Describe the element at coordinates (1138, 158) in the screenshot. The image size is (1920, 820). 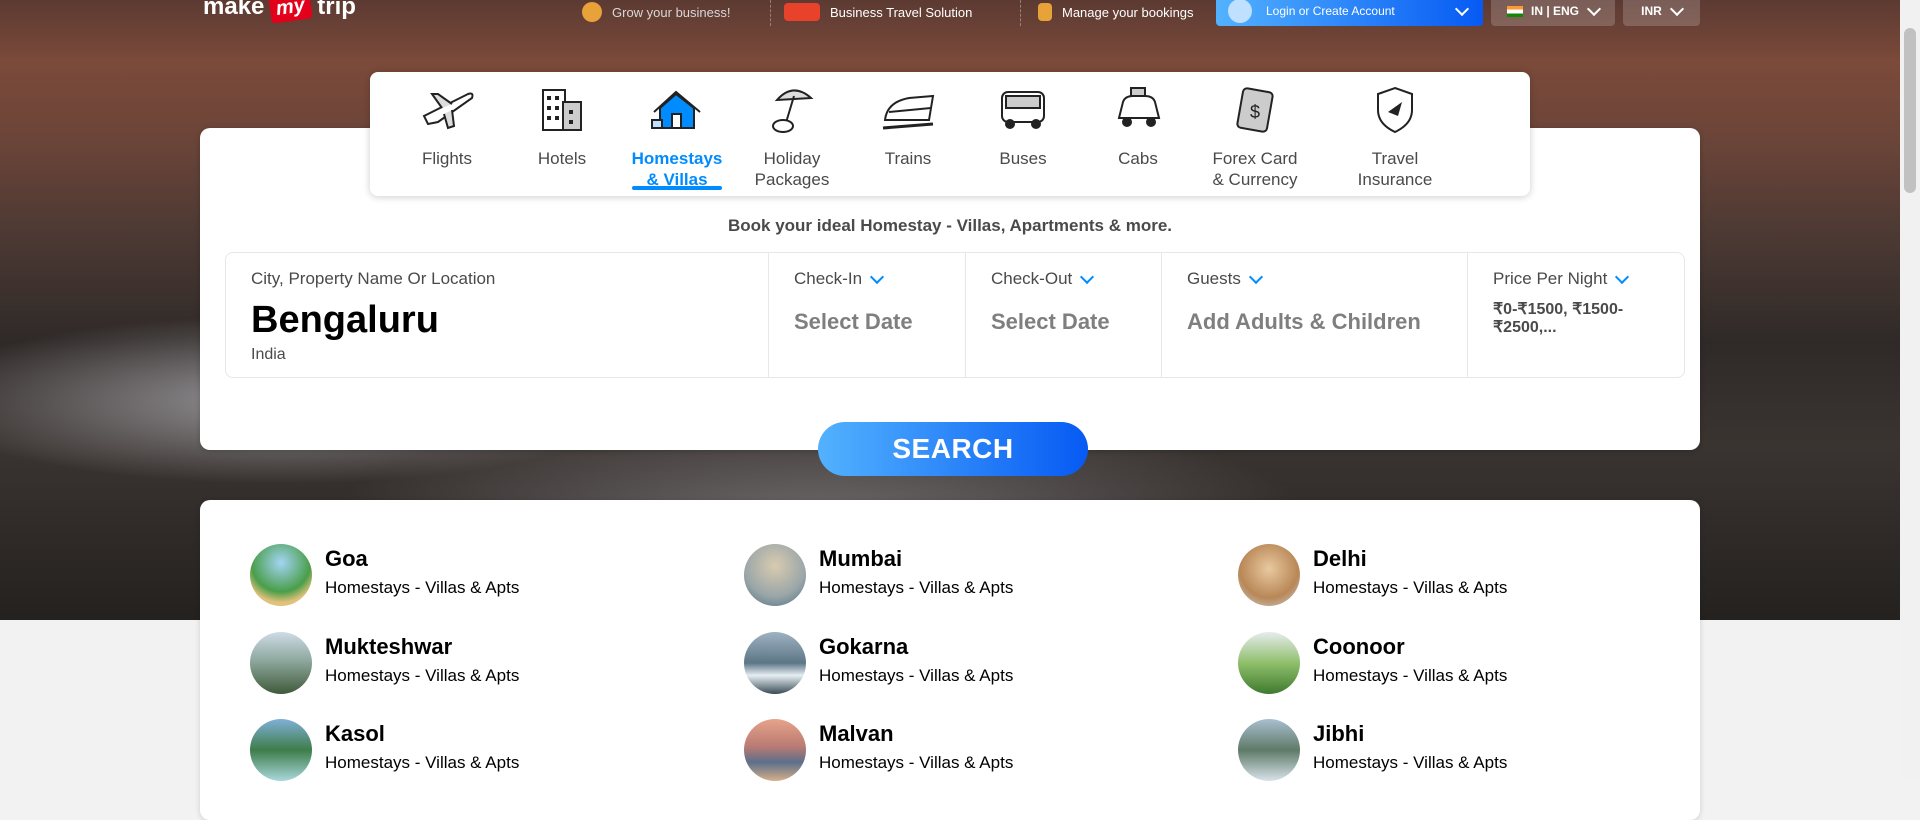
I see `tab-label: Cabs` at that location.